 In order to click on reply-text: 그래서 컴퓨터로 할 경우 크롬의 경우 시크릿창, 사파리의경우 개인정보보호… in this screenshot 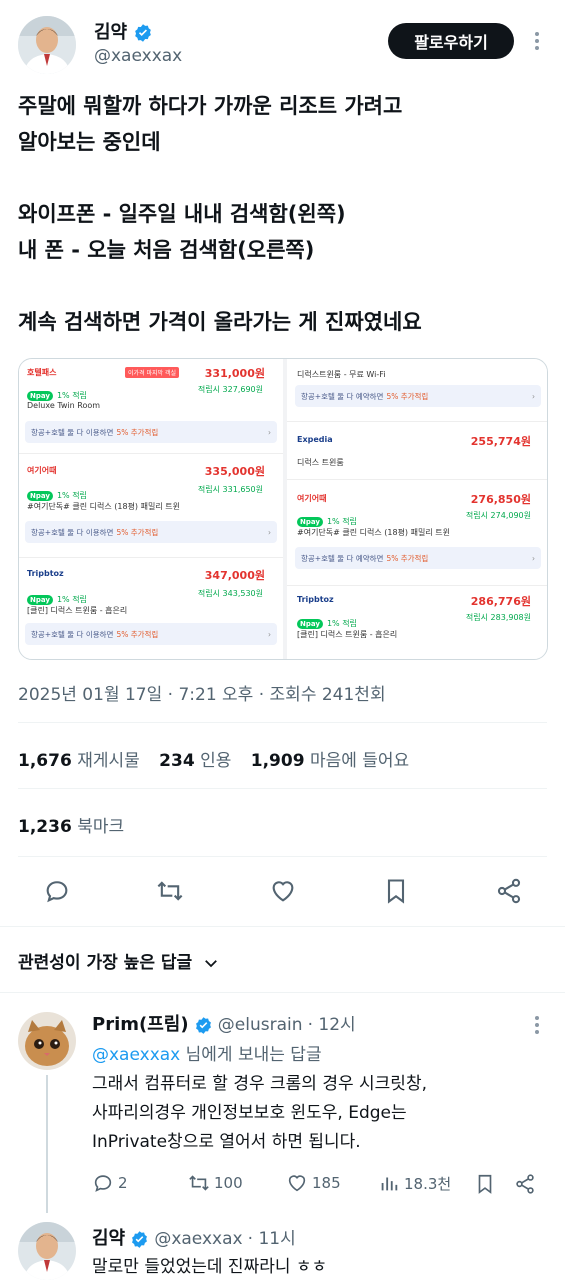, I will do `click(312, 1113)`.